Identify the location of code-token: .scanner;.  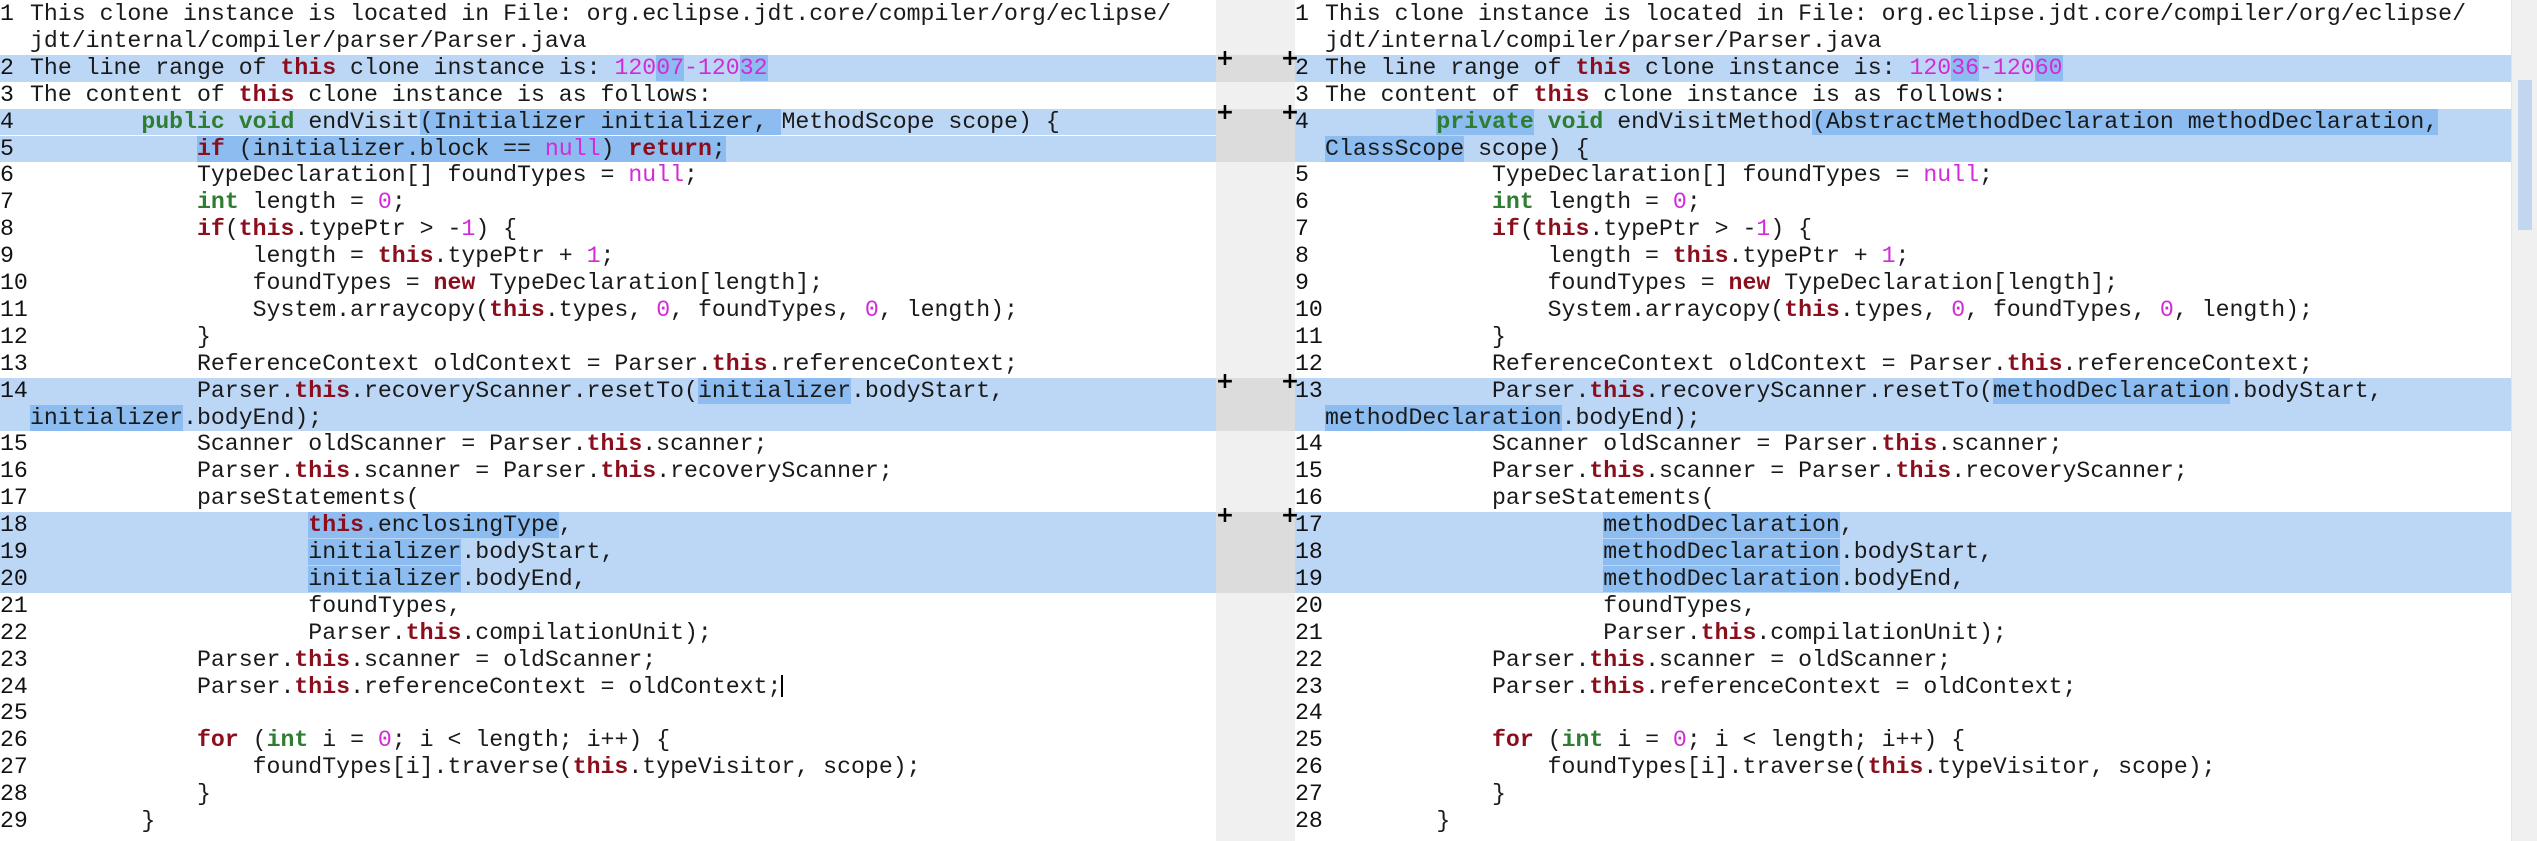
(705, 444).